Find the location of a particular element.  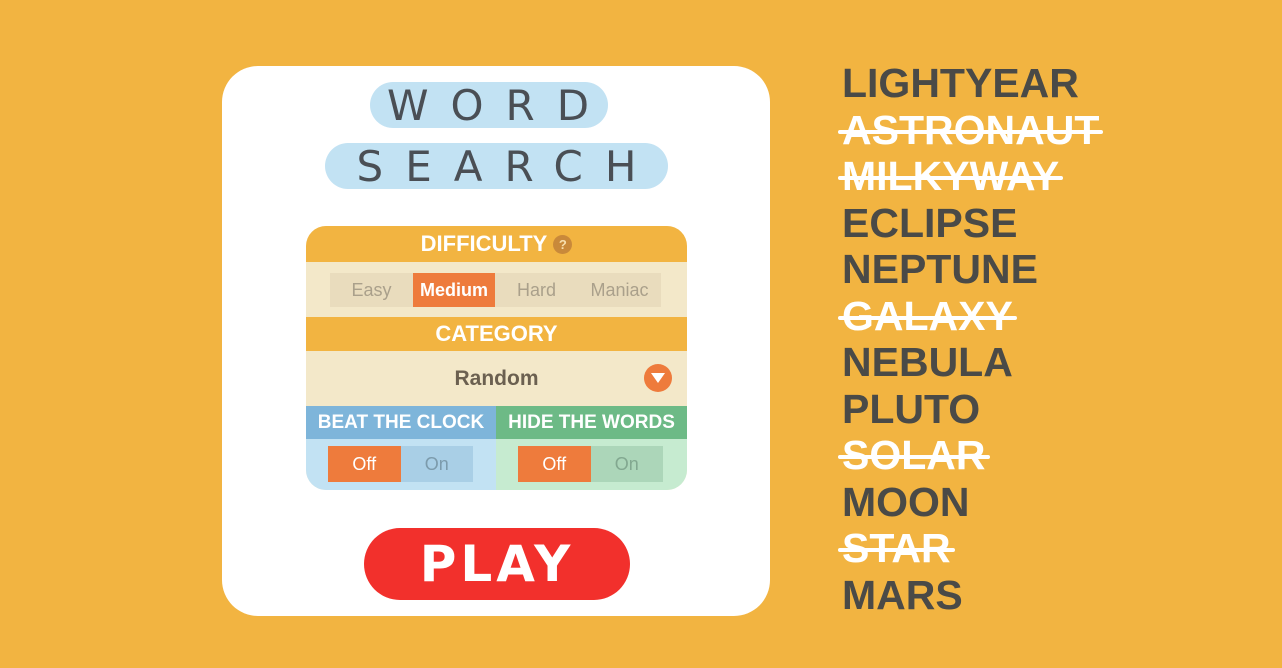

hide-the-words-on-button: On is located at coordinates (626, 464).